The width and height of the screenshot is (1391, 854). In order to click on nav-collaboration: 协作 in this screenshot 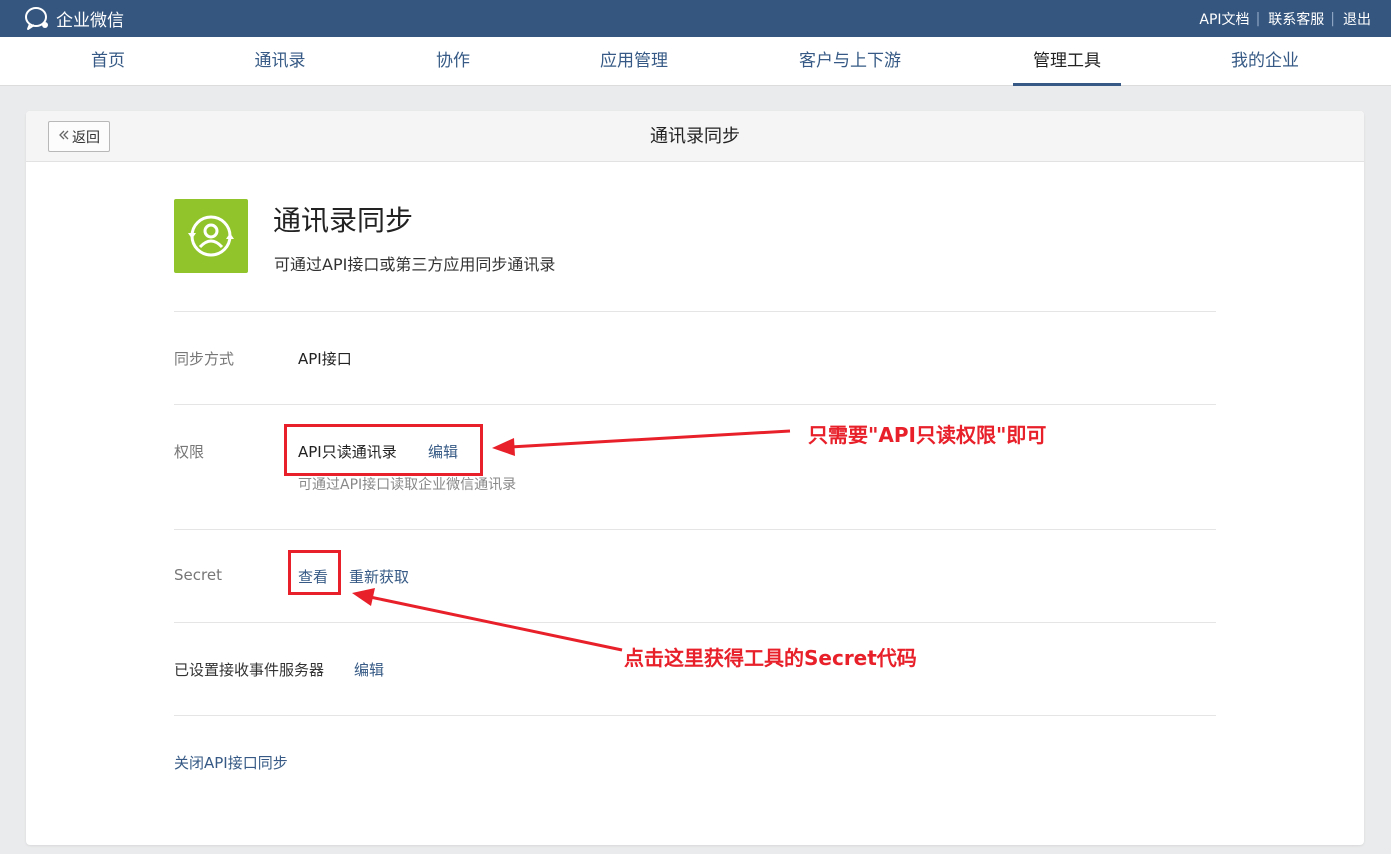, I will do `click(453, 61)`.